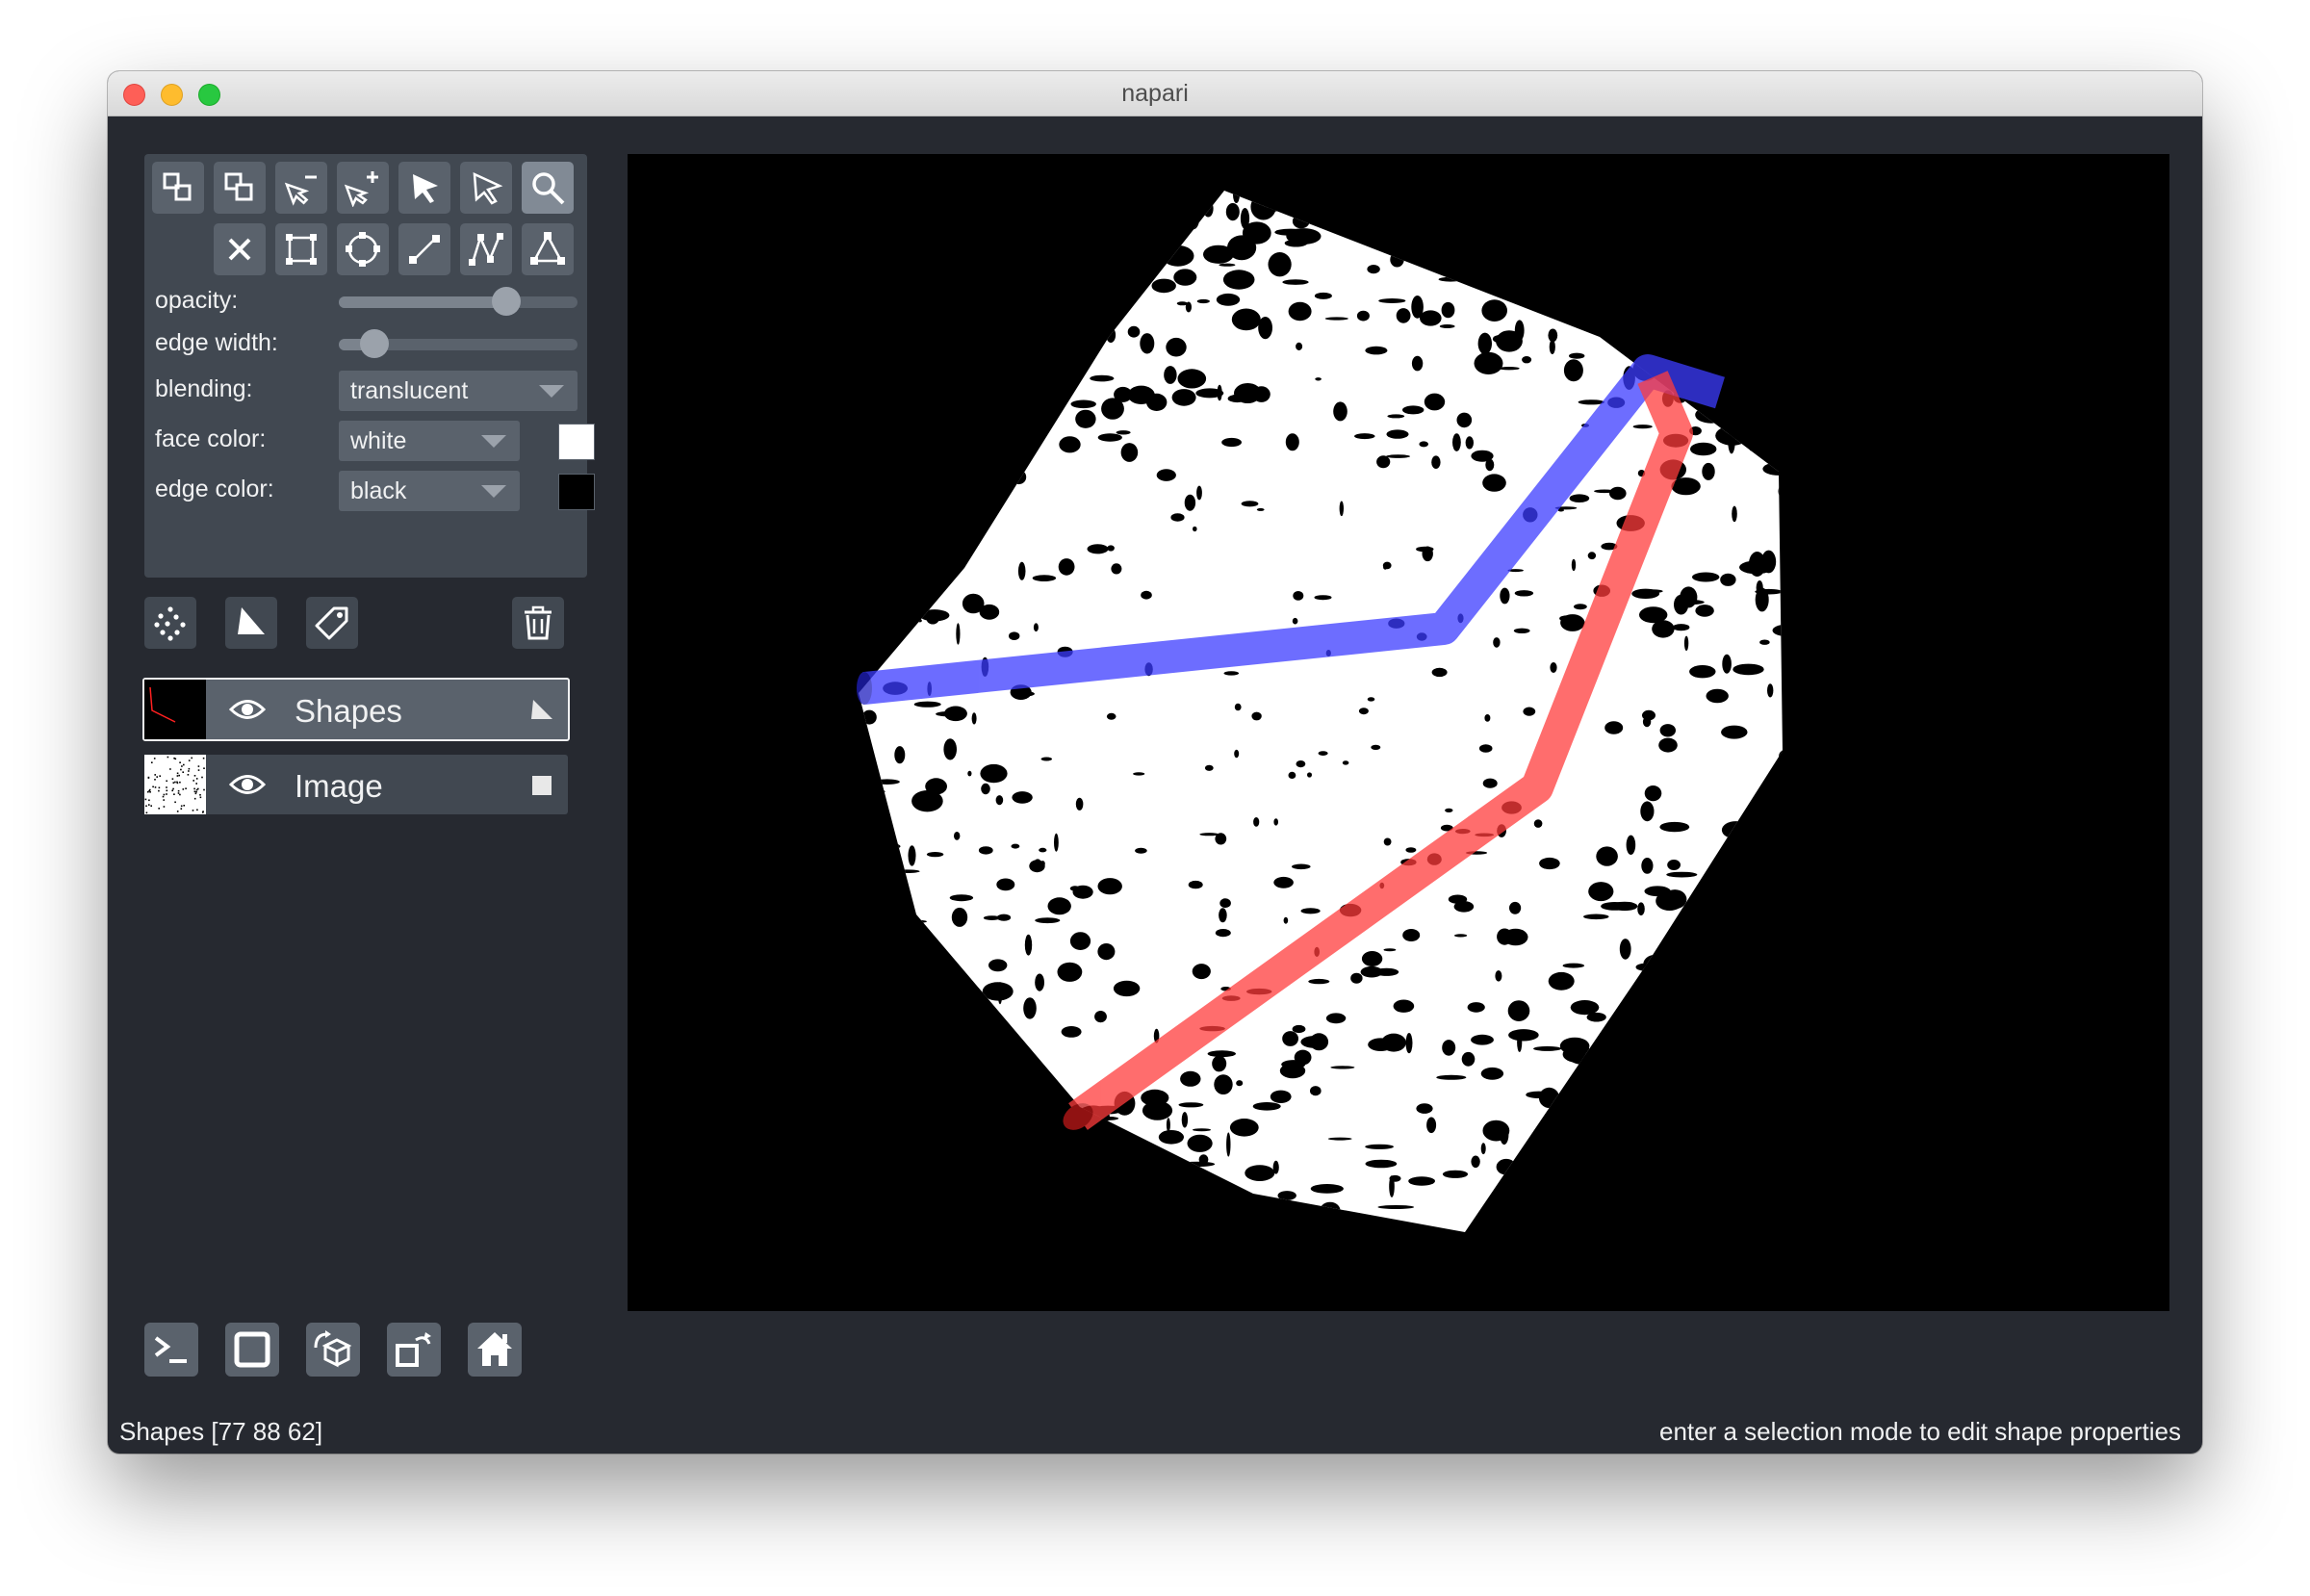 This screenshot has width=2310, height=1596. Describe the element at coordinates (332, 623) in the screenshot. I see `new-labels-button` at that location.